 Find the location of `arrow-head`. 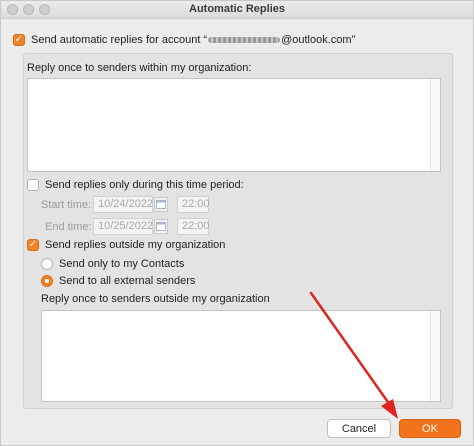

arrow-head is located at coordinates (389, 409).